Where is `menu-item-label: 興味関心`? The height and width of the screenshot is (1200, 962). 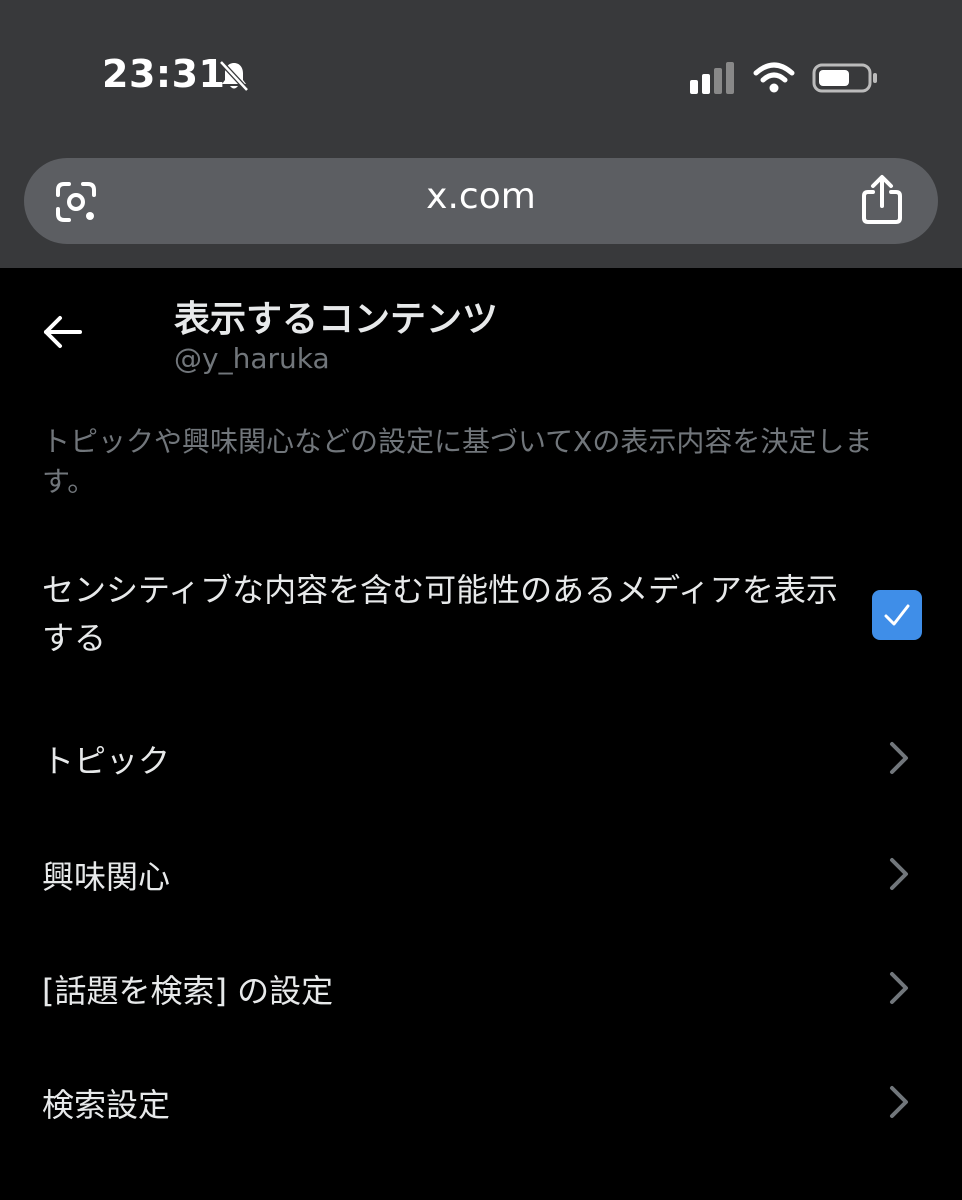 menu-item-label: 興味関心 is located at coordinates (106, 877).